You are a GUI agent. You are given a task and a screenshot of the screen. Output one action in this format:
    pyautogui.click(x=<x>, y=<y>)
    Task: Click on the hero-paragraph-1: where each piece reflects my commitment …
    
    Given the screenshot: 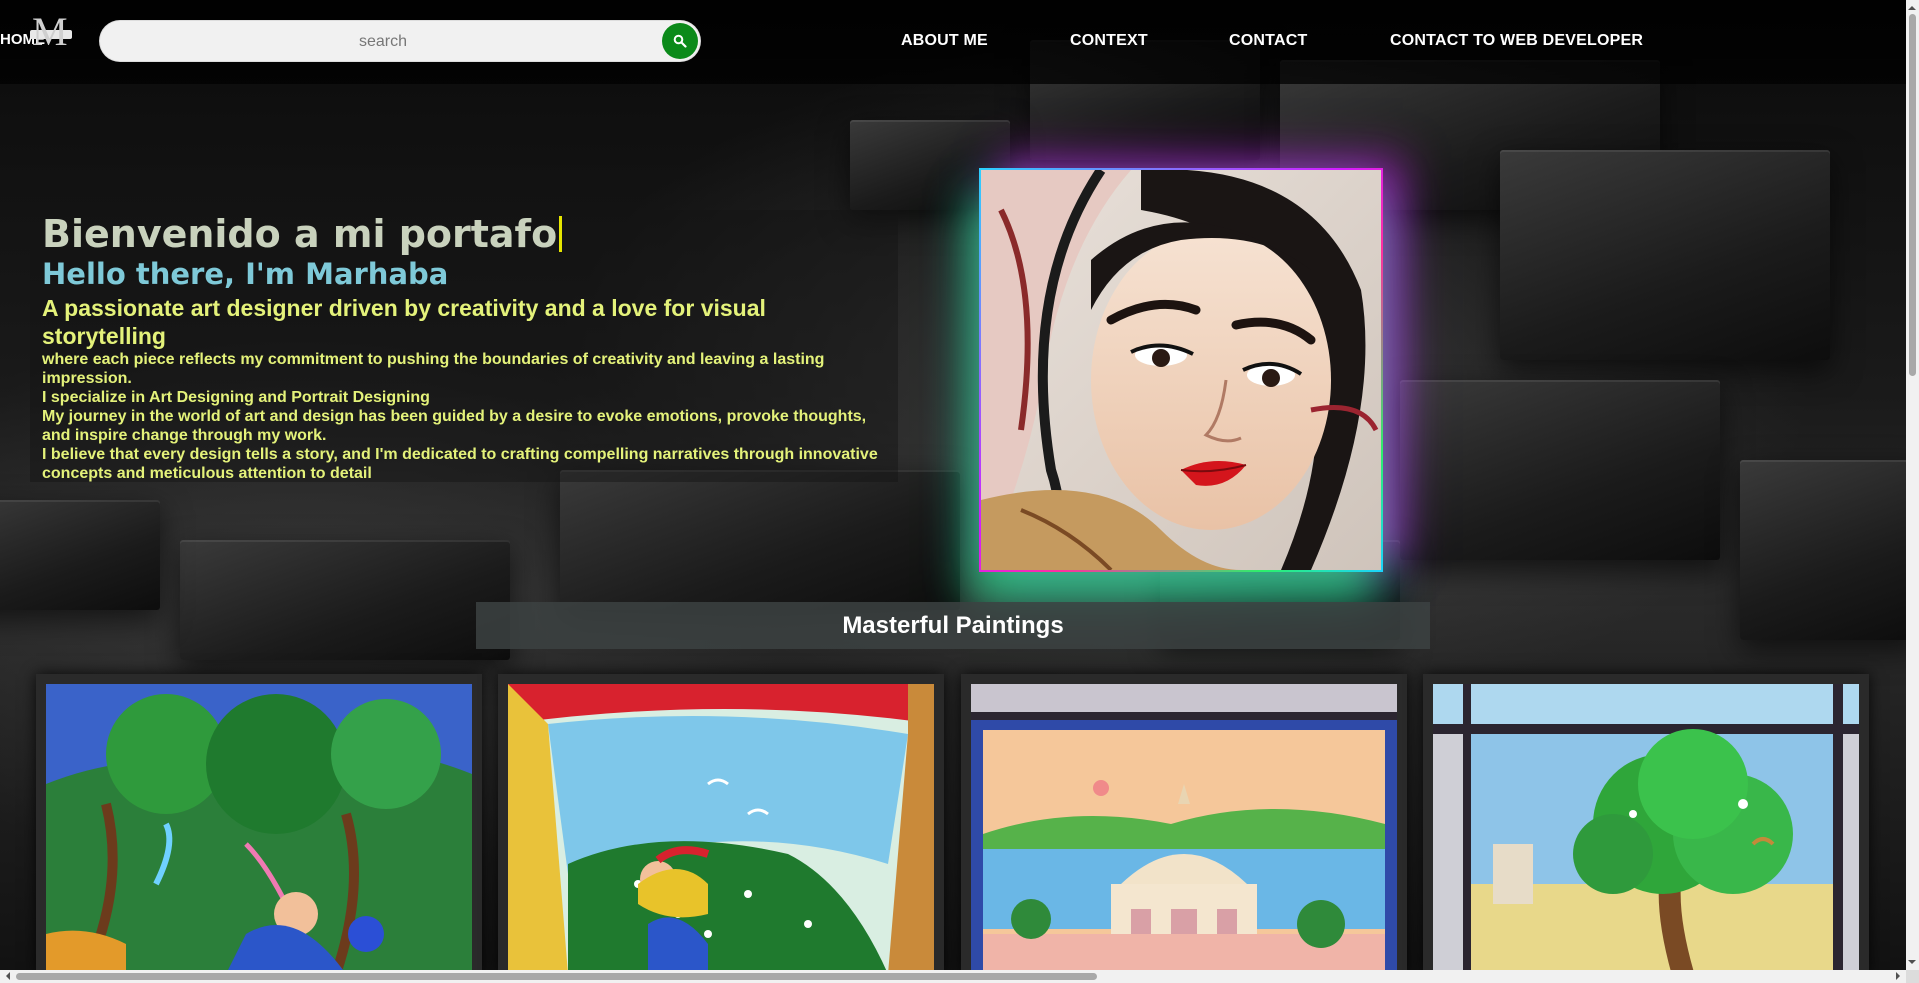 What is the action you would take?
    pyautogui.click(x=433, y=369)
    